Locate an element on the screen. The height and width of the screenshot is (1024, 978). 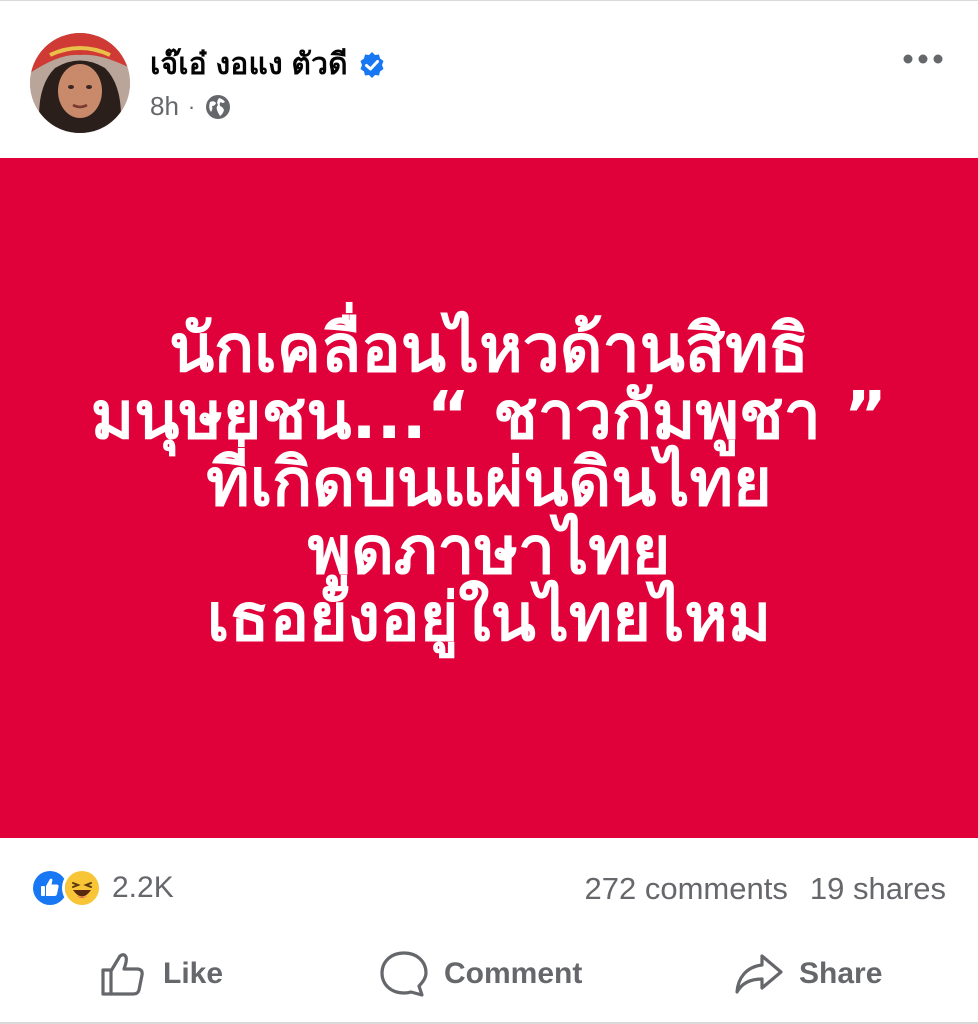
author-name: เจ๊เอ๋ งอแง ตัวดี is located at coordinates (249, 64).